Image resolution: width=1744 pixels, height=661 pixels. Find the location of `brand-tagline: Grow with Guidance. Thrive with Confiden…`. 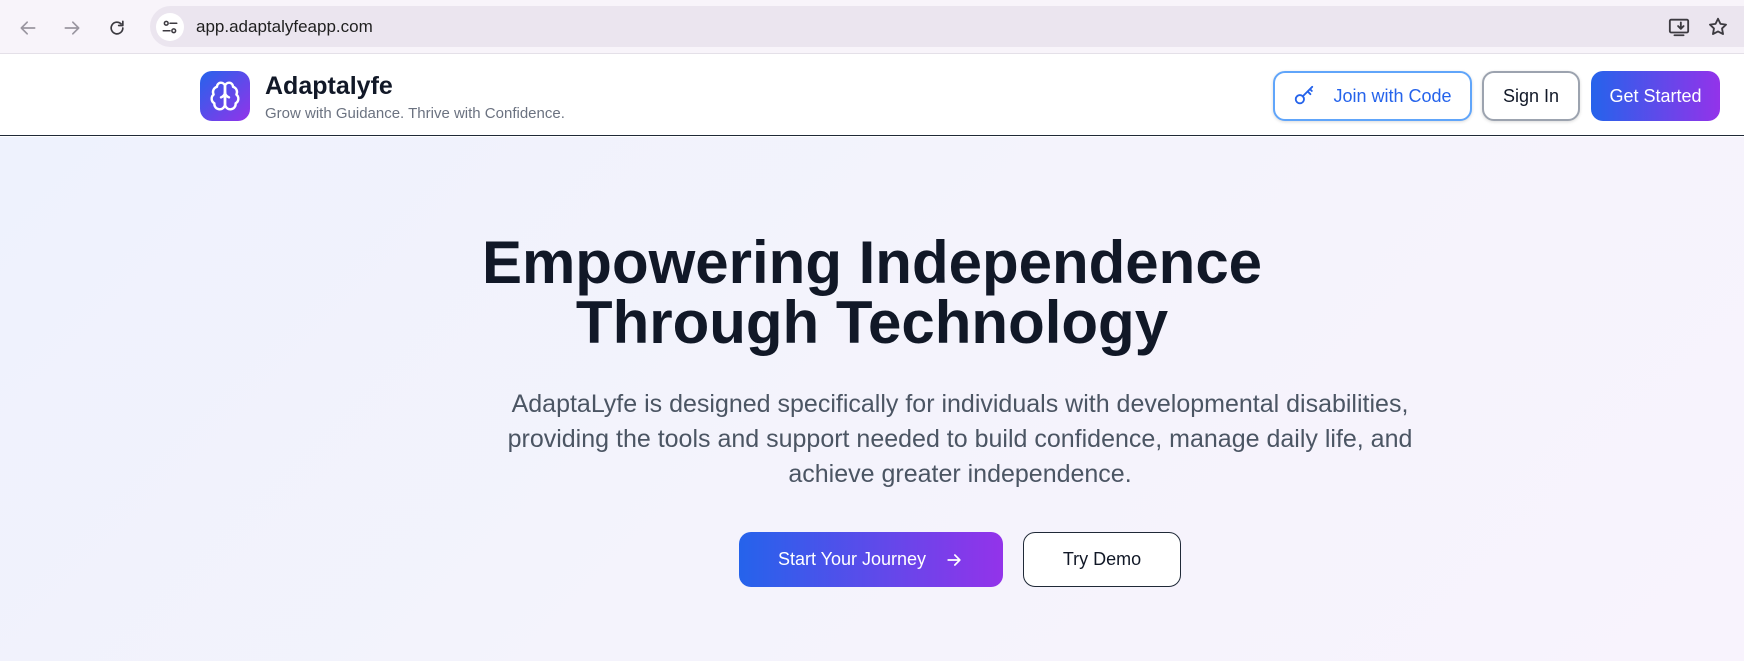

brand-tagline: Grow with Guidance. Thrive with Confiden… is located at coordinates (415, 113).